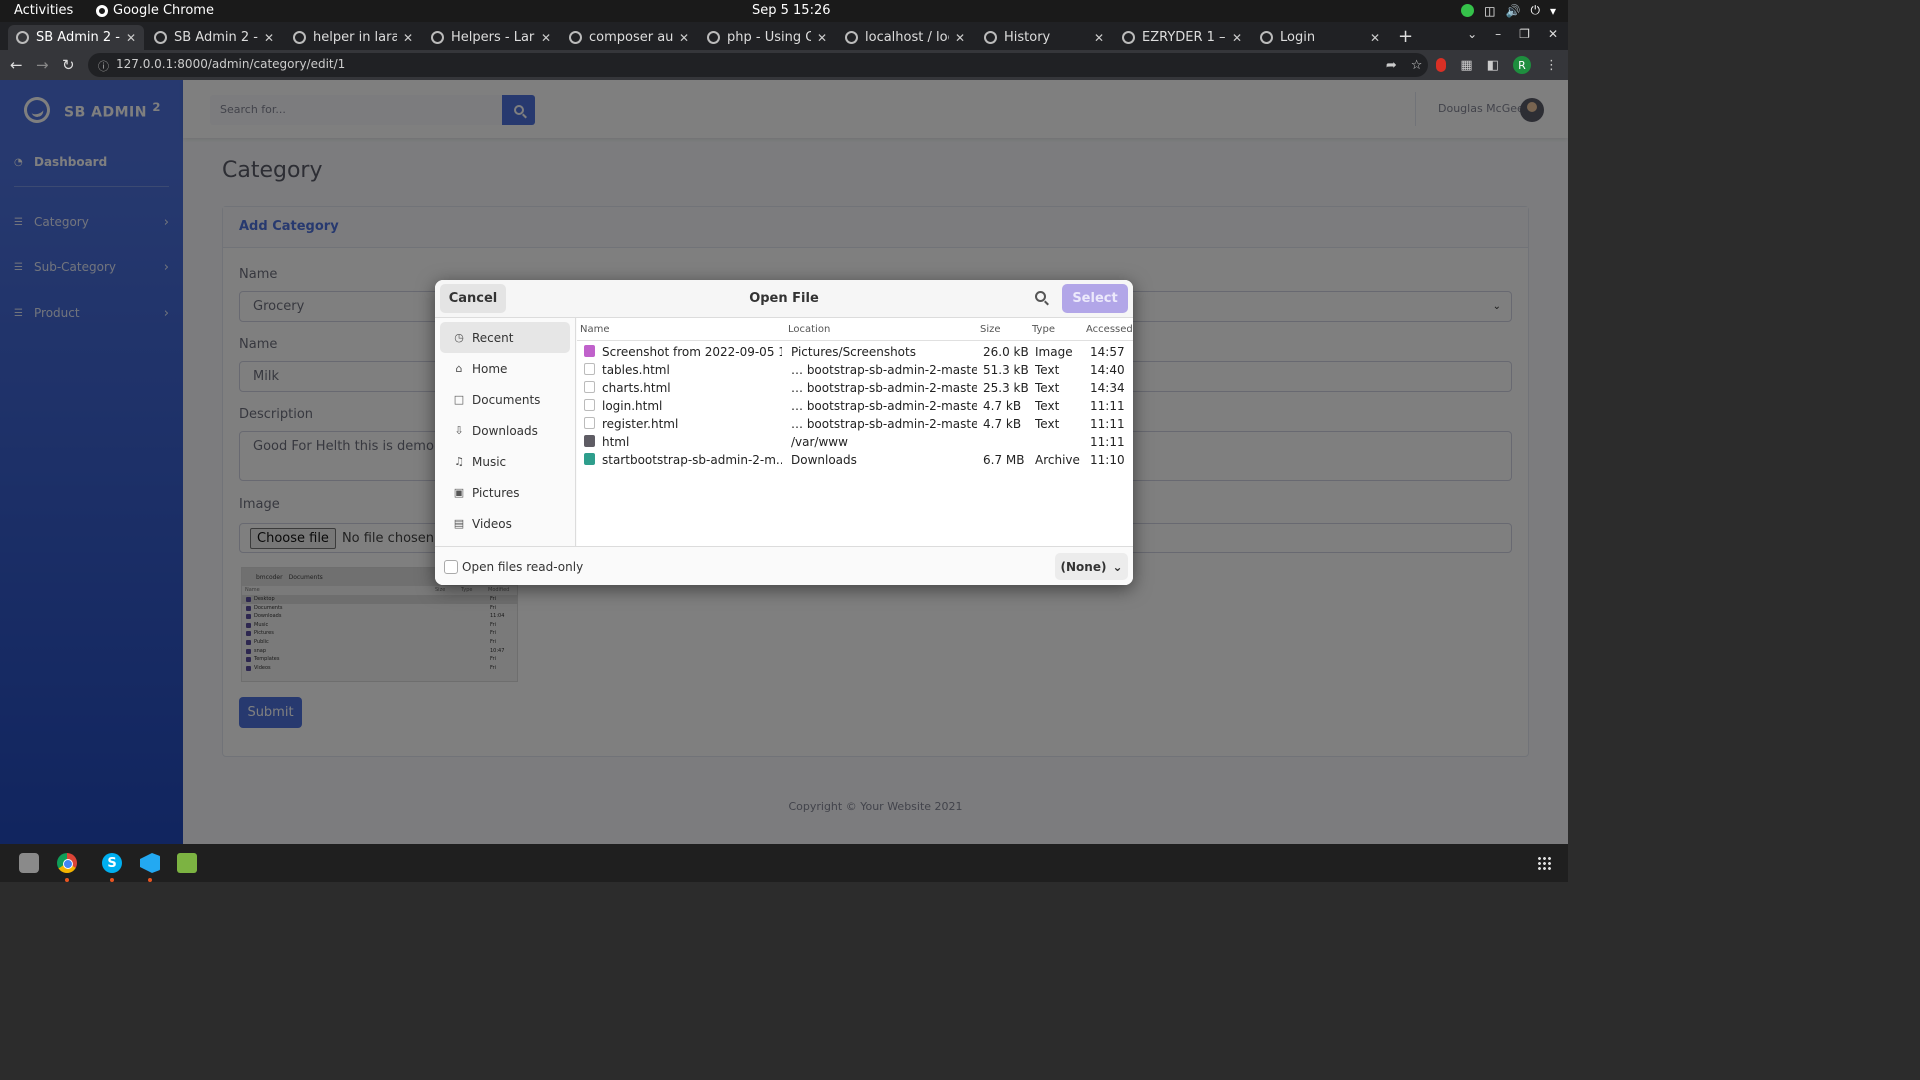  Describe the element at coordinates (103, 66) in the screenshot. I see `info-icon: ⓘ` at that location.